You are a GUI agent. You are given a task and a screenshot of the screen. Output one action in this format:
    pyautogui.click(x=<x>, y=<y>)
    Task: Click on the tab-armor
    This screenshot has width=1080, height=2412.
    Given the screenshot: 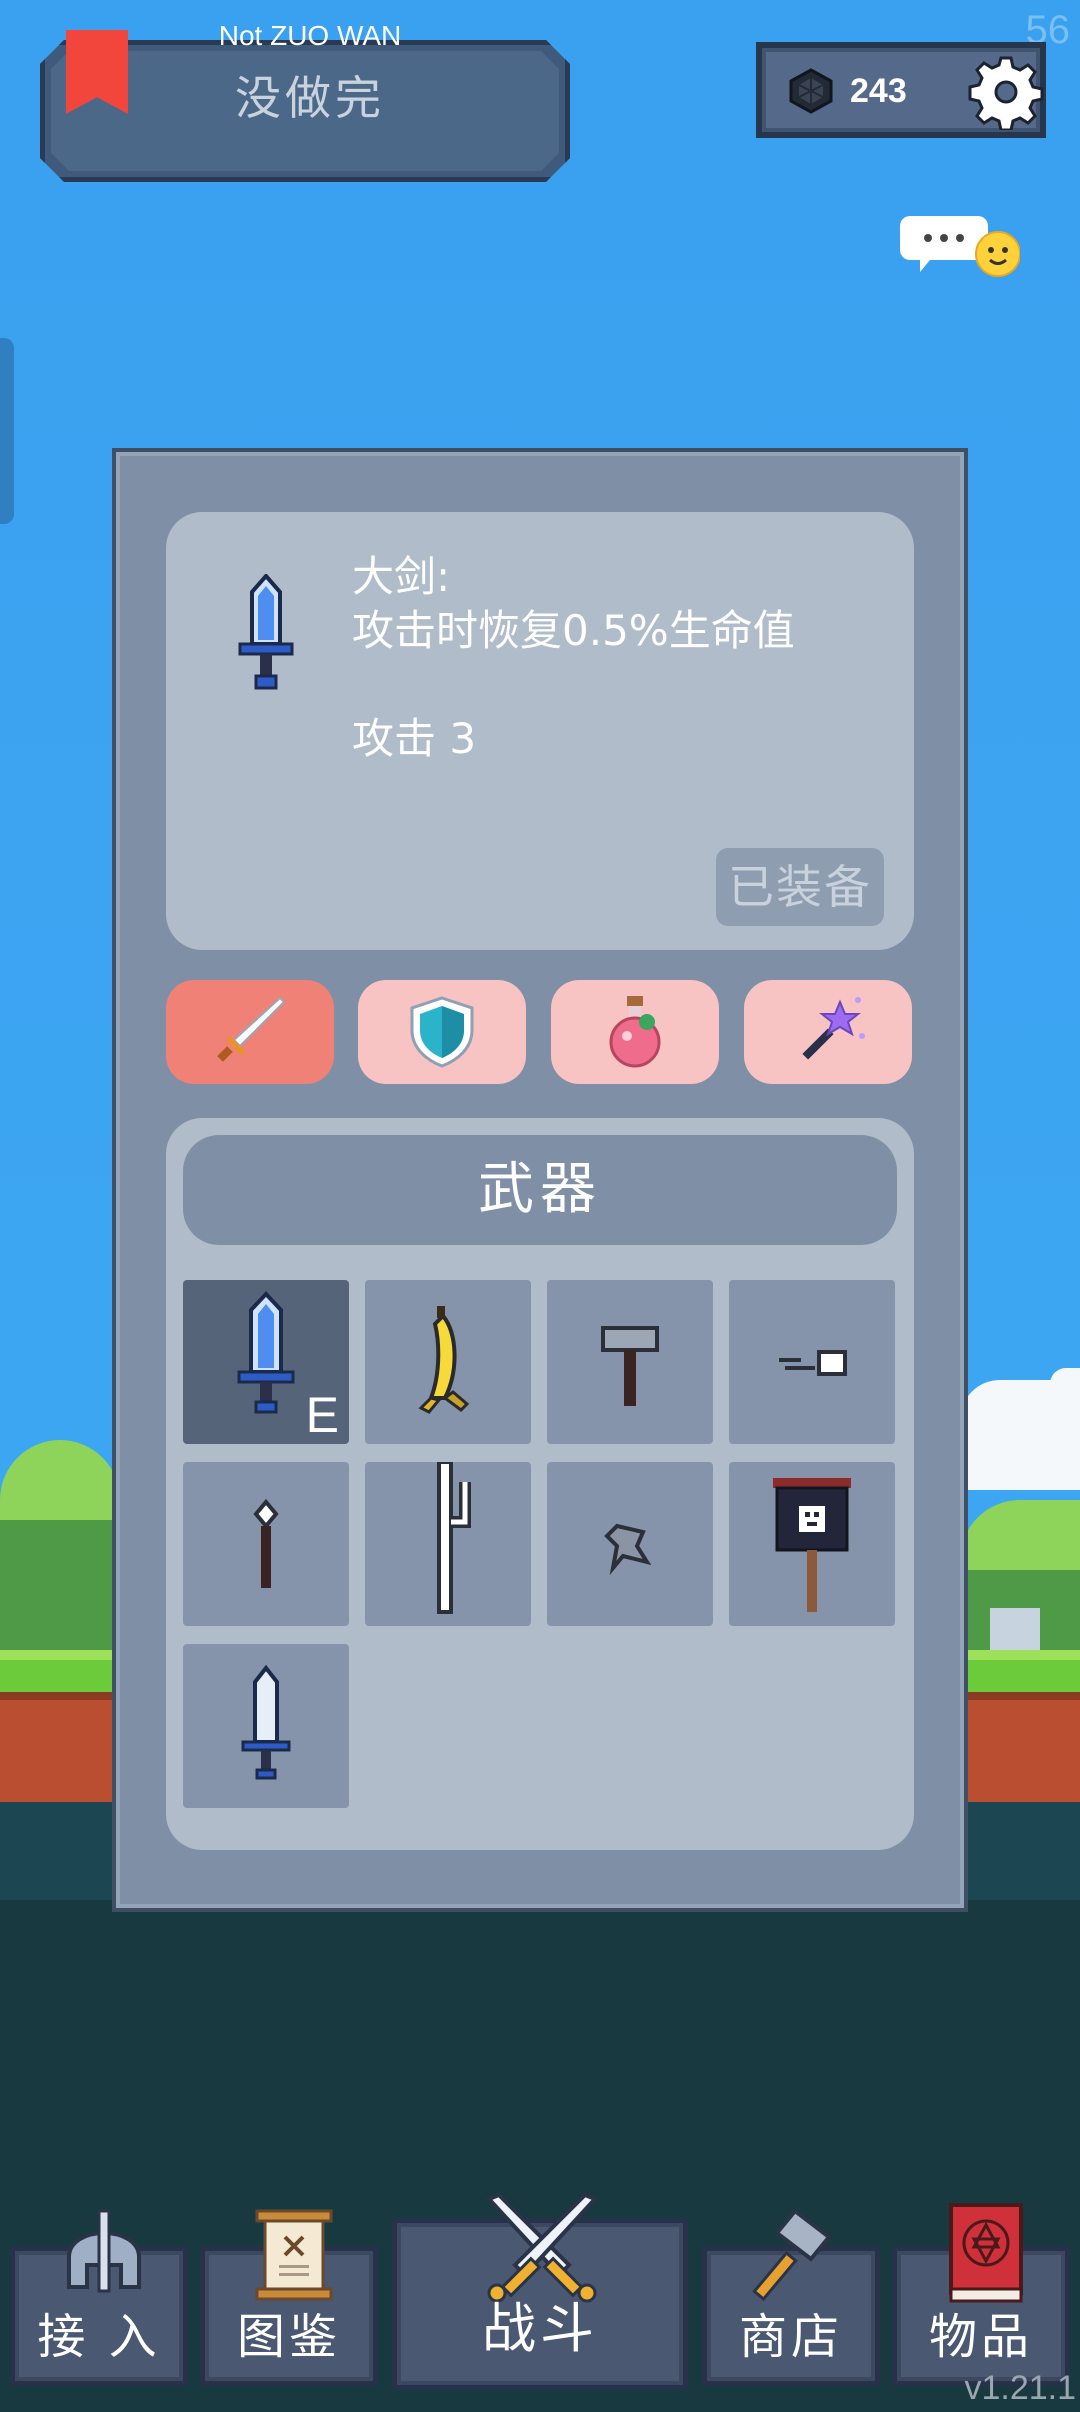 What is the action you would take?
    pyautogui.click(x=442, y=1032)
    